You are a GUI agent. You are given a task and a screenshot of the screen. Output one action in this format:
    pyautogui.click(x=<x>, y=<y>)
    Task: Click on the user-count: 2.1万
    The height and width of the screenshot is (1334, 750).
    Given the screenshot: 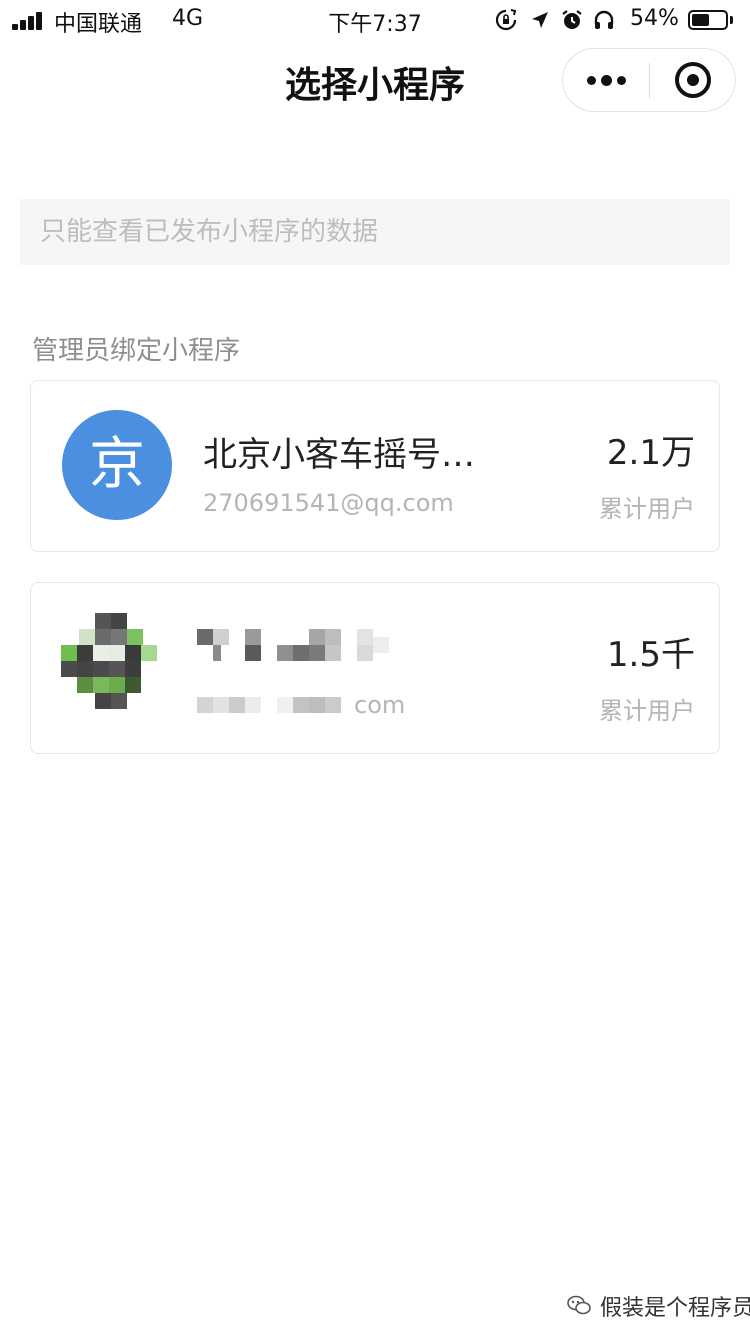 What is the action you would take?
    pyautogui.click(x=650, y=453)
    